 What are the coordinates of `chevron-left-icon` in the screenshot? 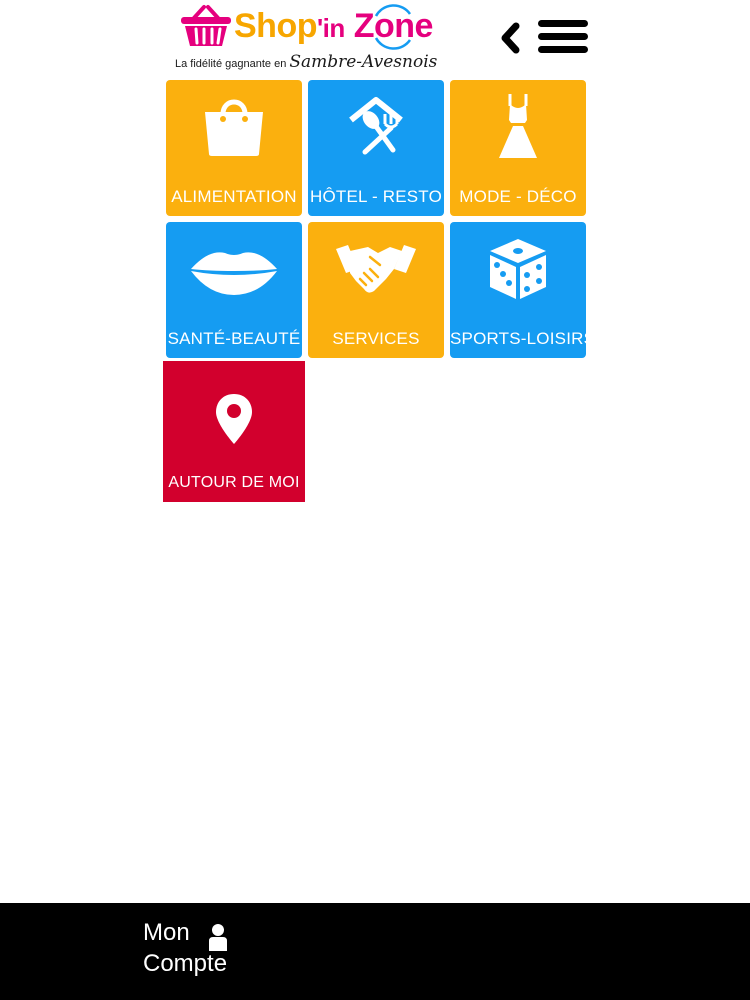 It's located at (510, 38).